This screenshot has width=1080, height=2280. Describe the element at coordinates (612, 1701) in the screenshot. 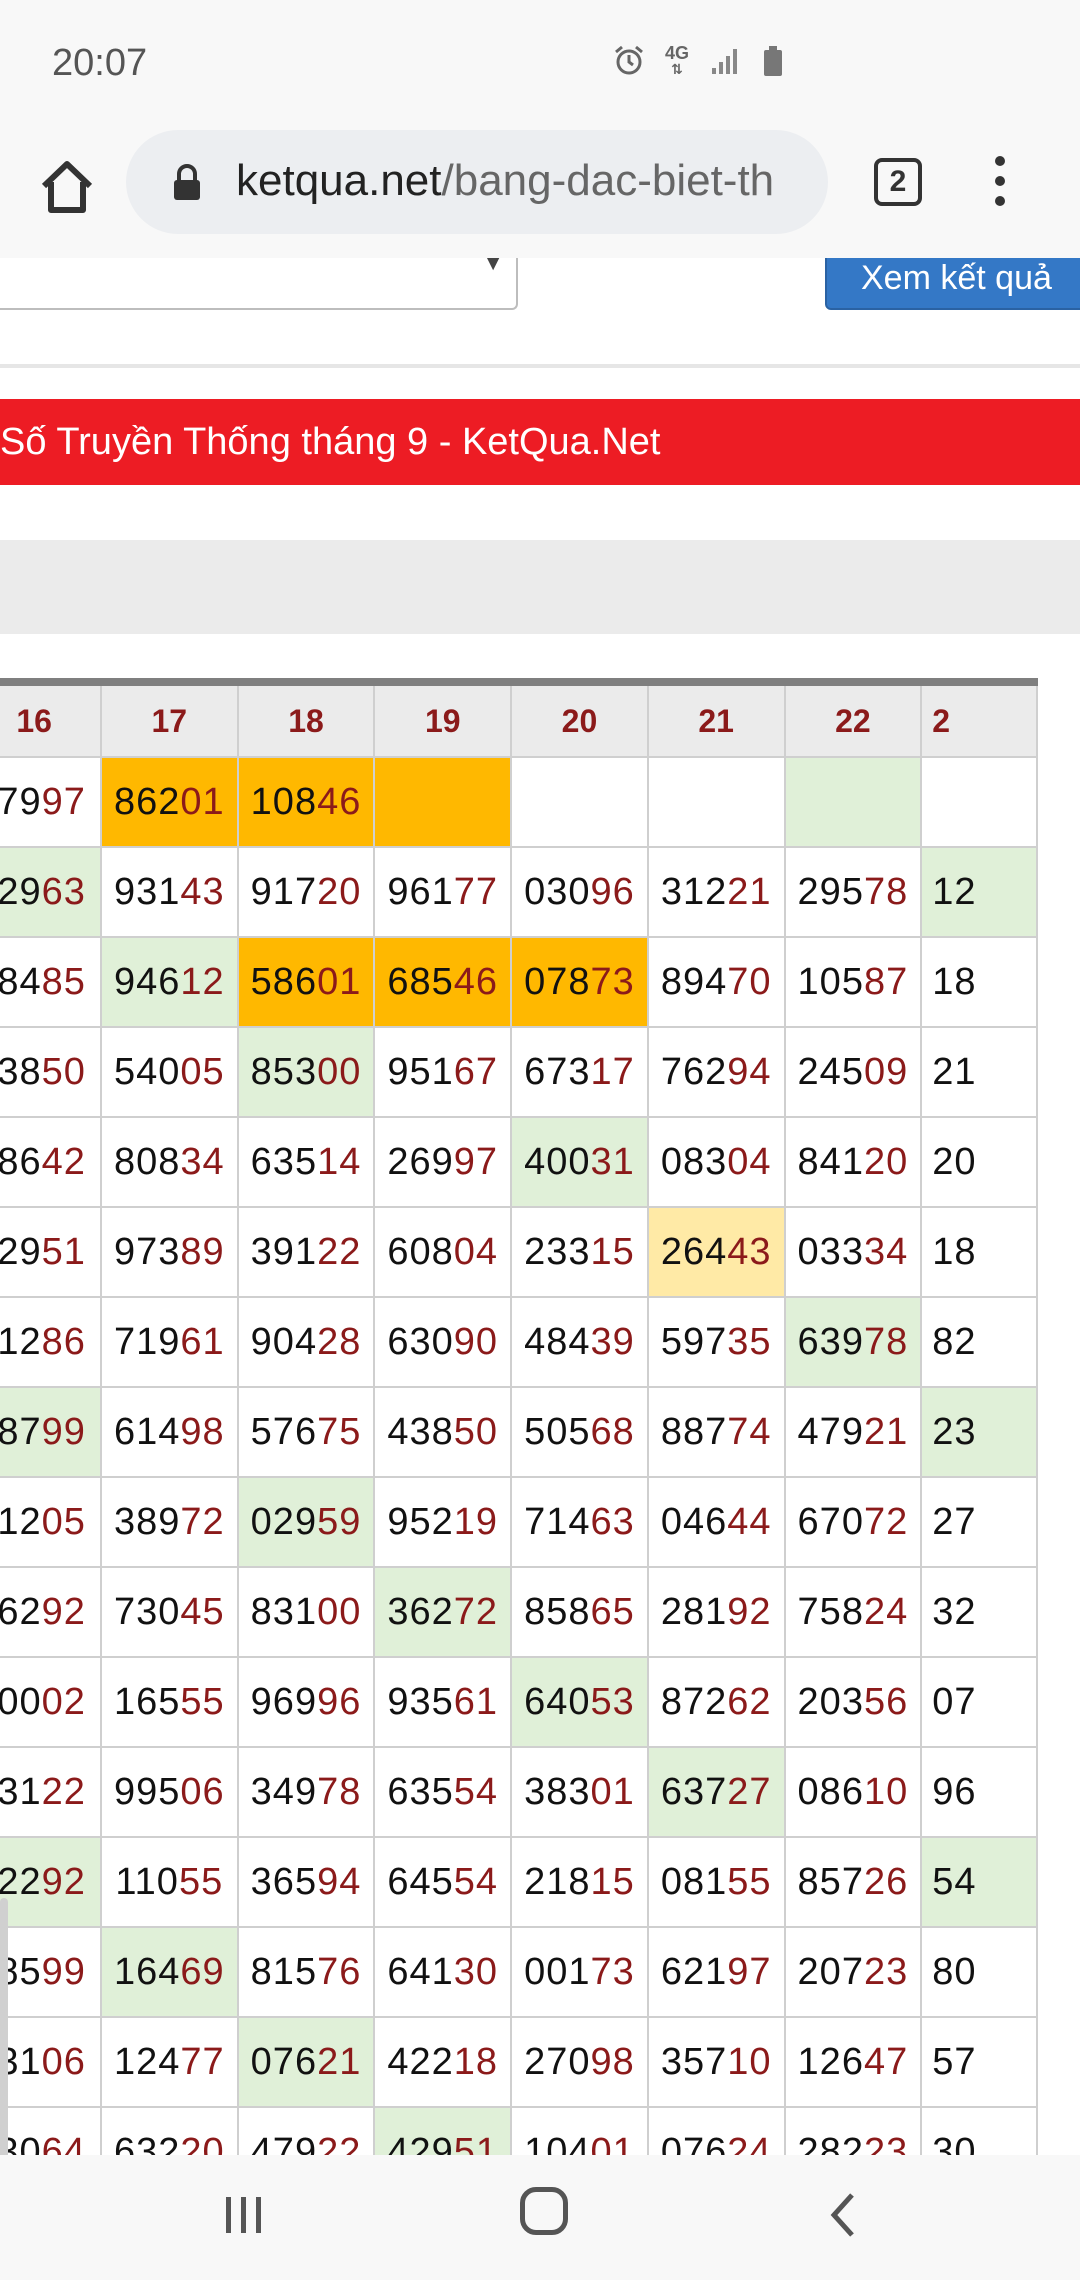

I see `result-tail-digits: 53` at that location.